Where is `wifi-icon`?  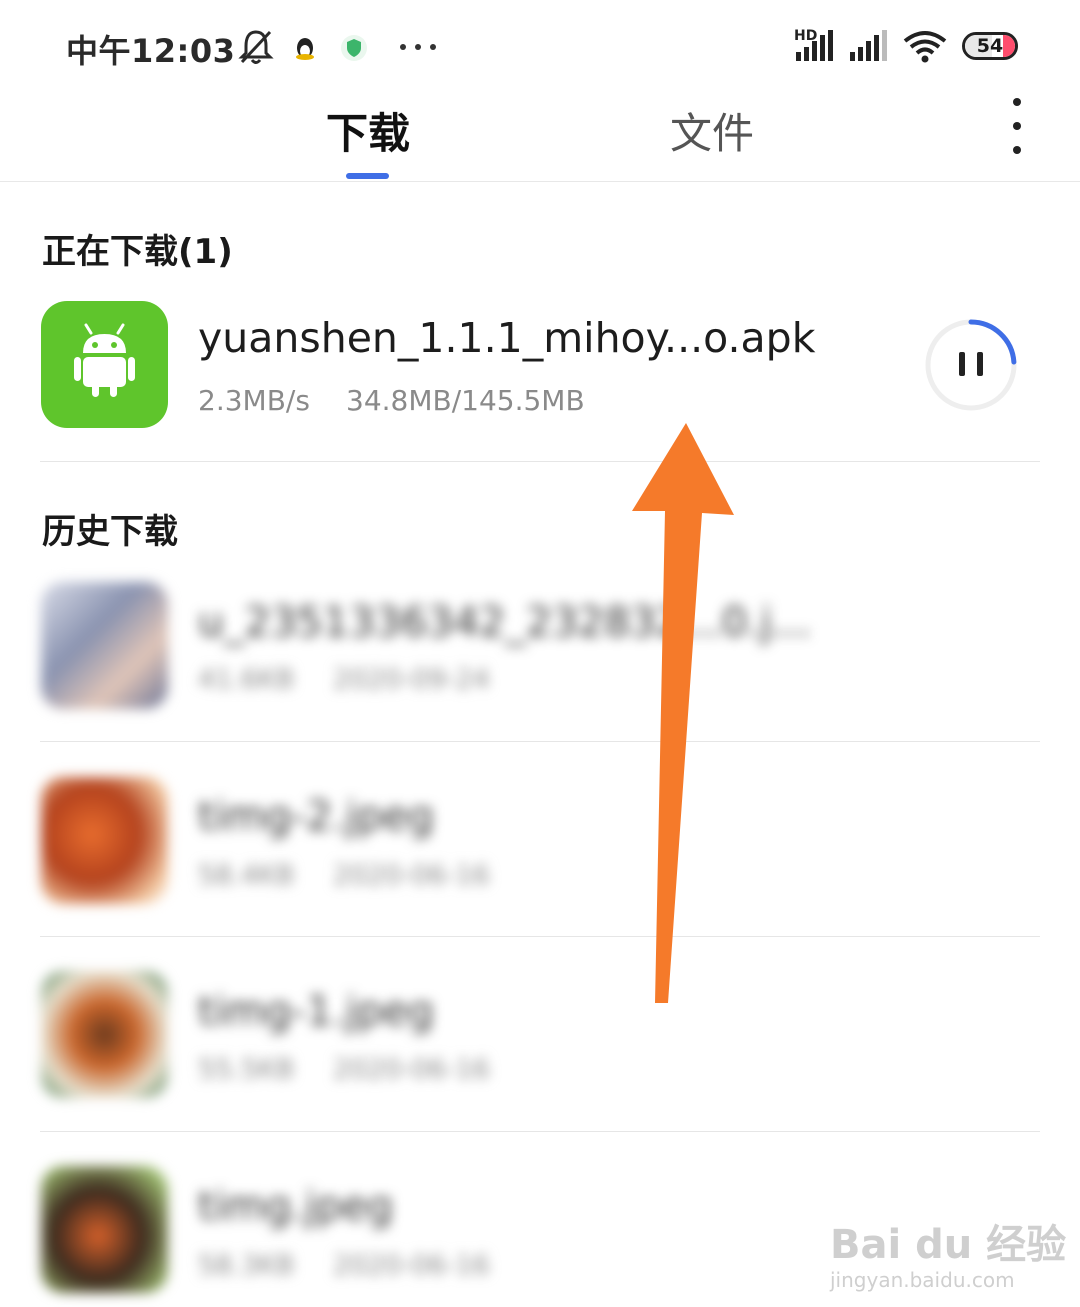 wifi-icon is located at coordinates (925, 47).